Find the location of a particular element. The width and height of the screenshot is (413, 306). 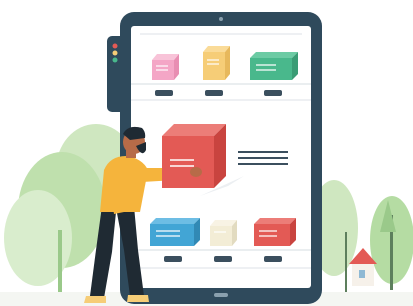

camera-dot-icon is located at coordinates (221, 19).